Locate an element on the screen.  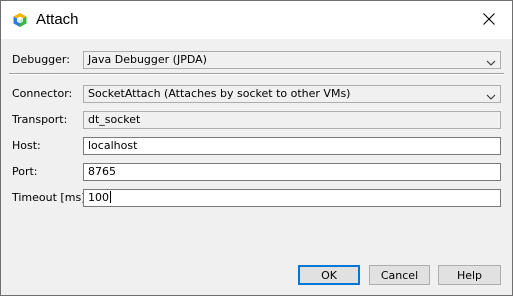
transport-field: dt_socket is located at coordinates (292, 120).